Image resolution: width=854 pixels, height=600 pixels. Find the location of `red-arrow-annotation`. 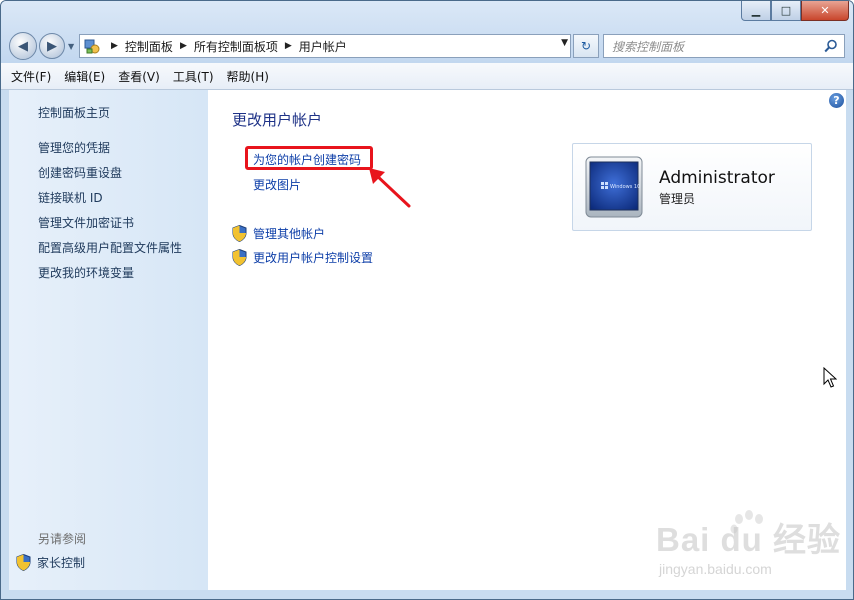

red-arrow-annotation is located at coordinates (390, 188).